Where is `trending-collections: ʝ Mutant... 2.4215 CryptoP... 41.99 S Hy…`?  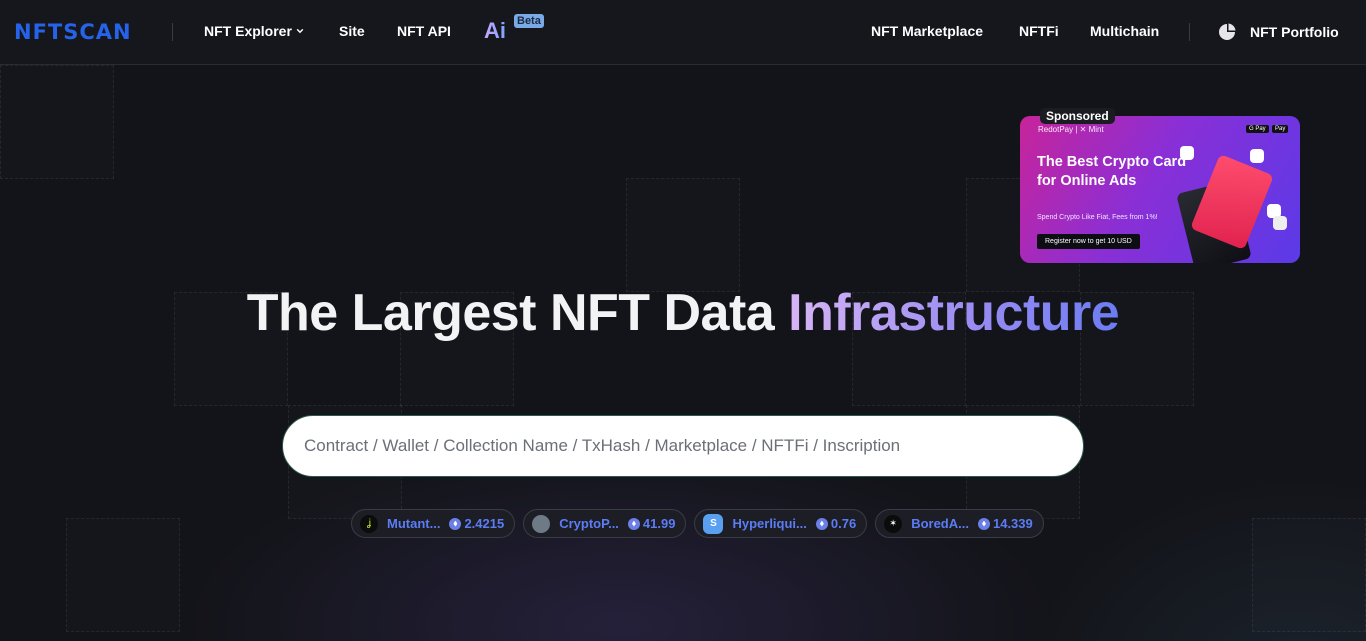 trending-collections: ʝ Mutant... 2.4215 CryptoP... 41.99 S Hy… is located at coordinates (697, 523).